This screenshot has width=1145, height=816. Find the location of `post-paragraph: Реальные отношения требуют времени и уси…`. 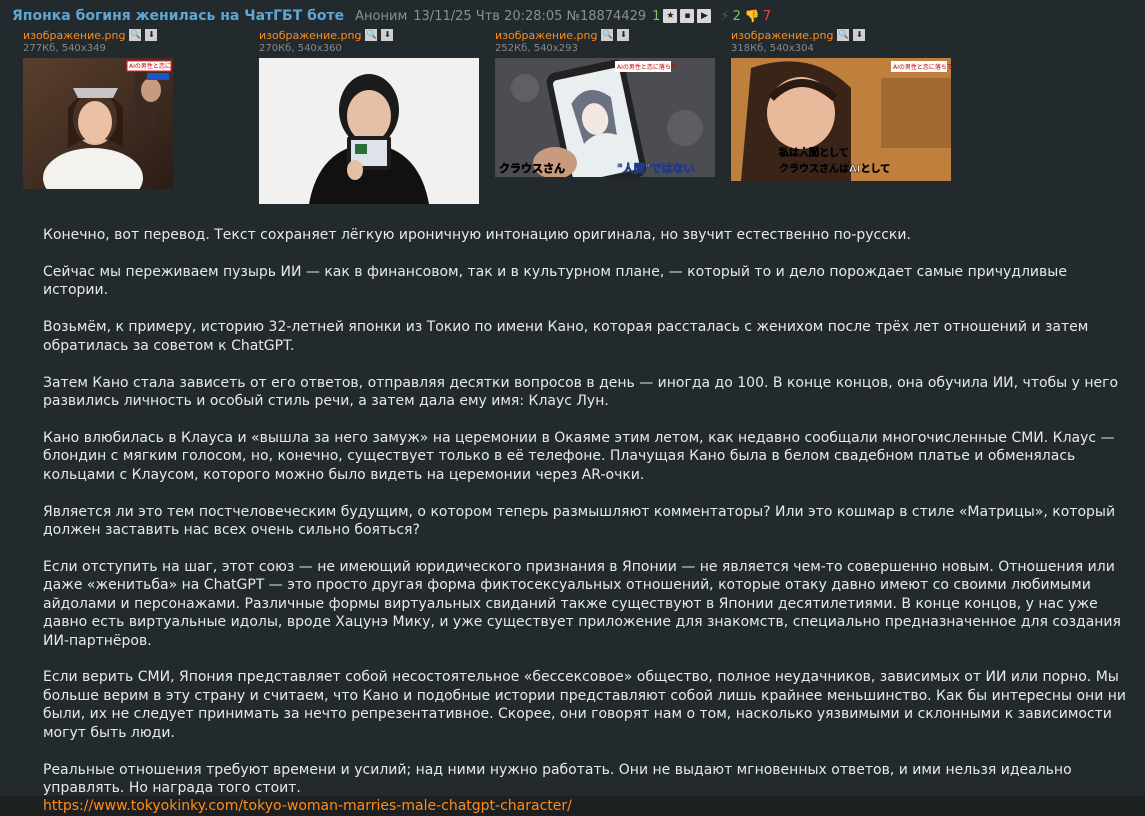

post-paragraph: Реальные отношения требуют времени и уси… is located at coordinates (557, 778).